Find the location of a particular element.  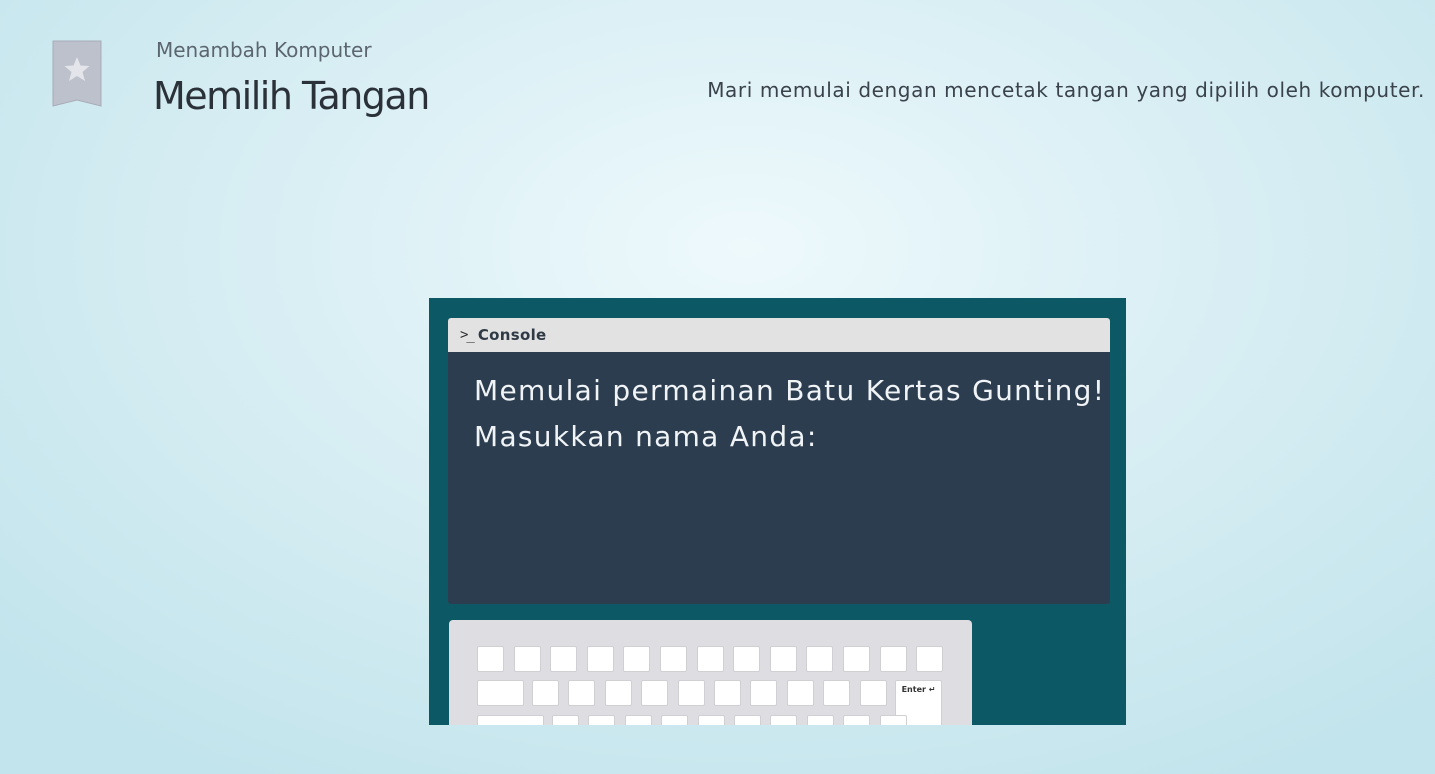

bookmark-button is located at coordinates (77, 74).